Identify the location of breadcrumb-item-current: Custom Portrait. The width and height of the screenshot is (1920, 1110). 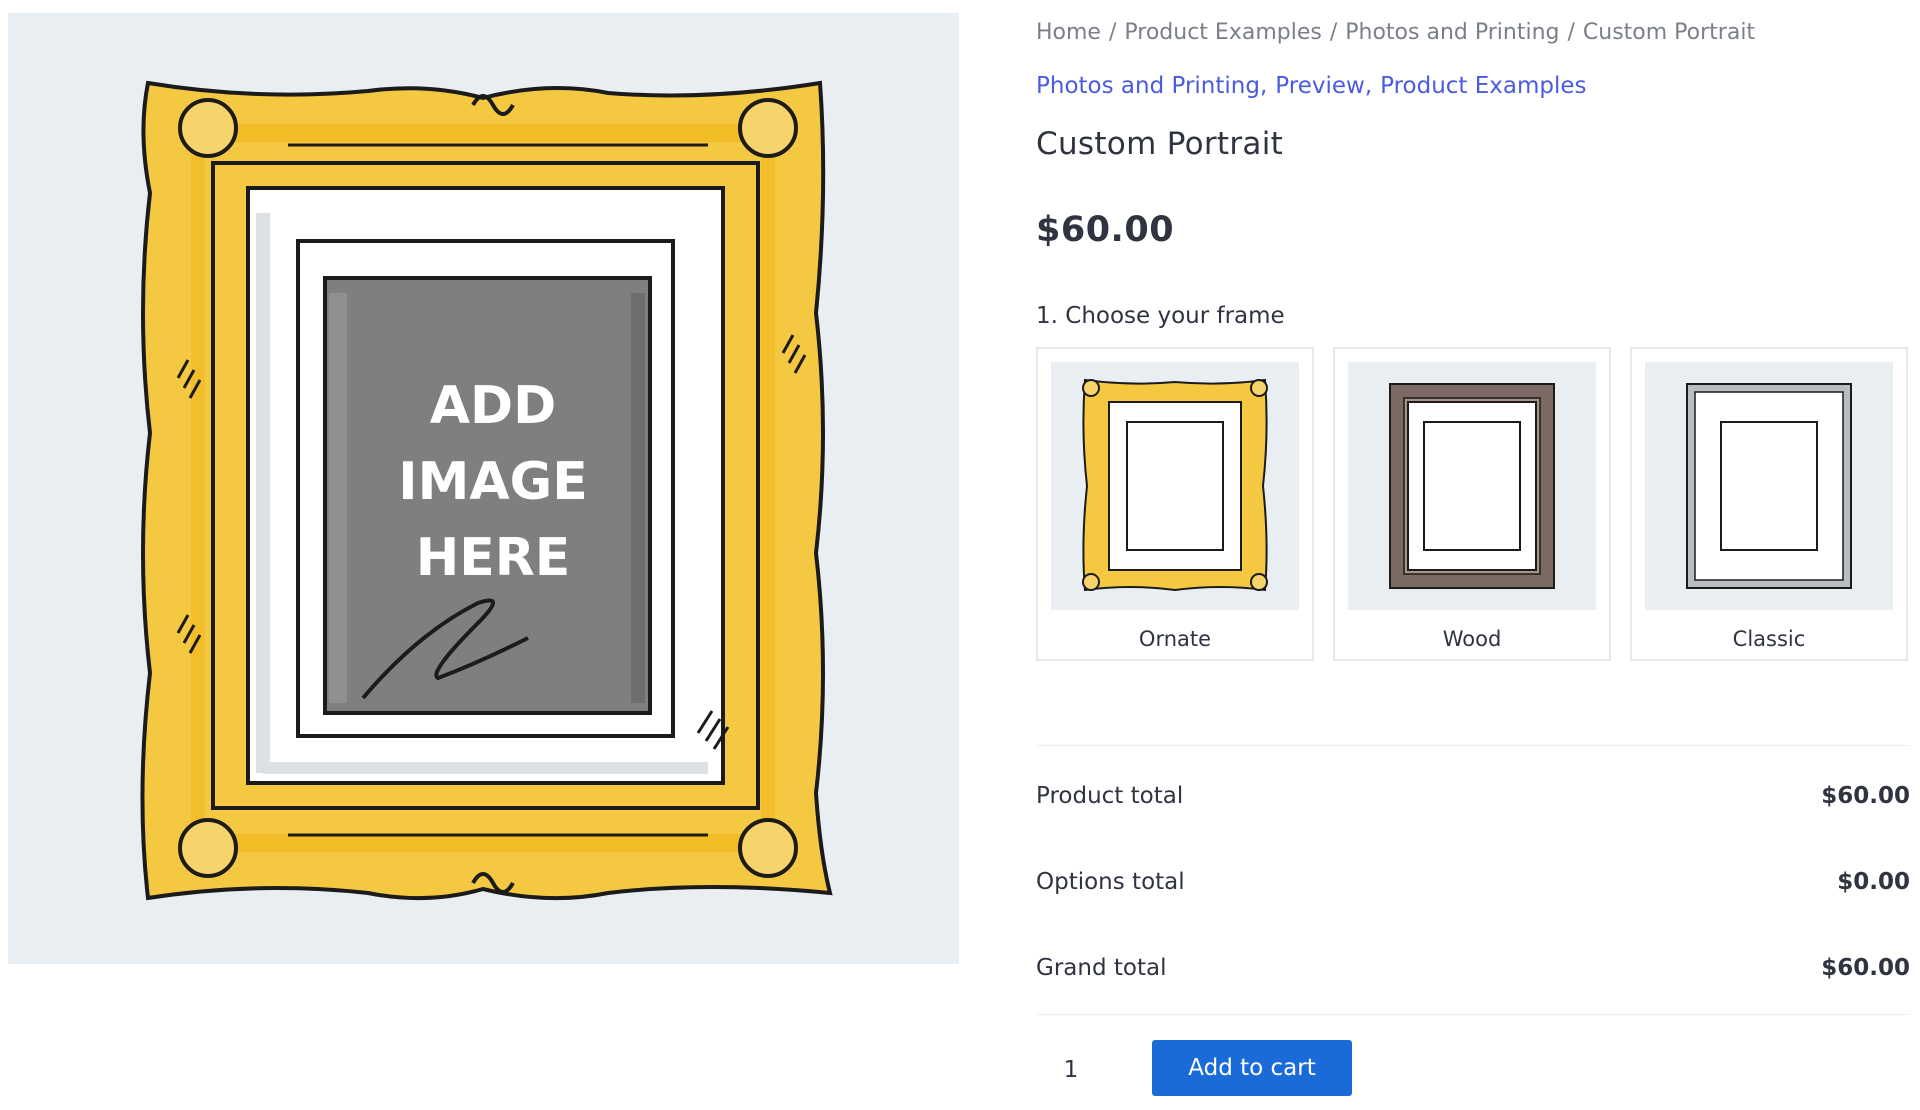
(1669, 32).